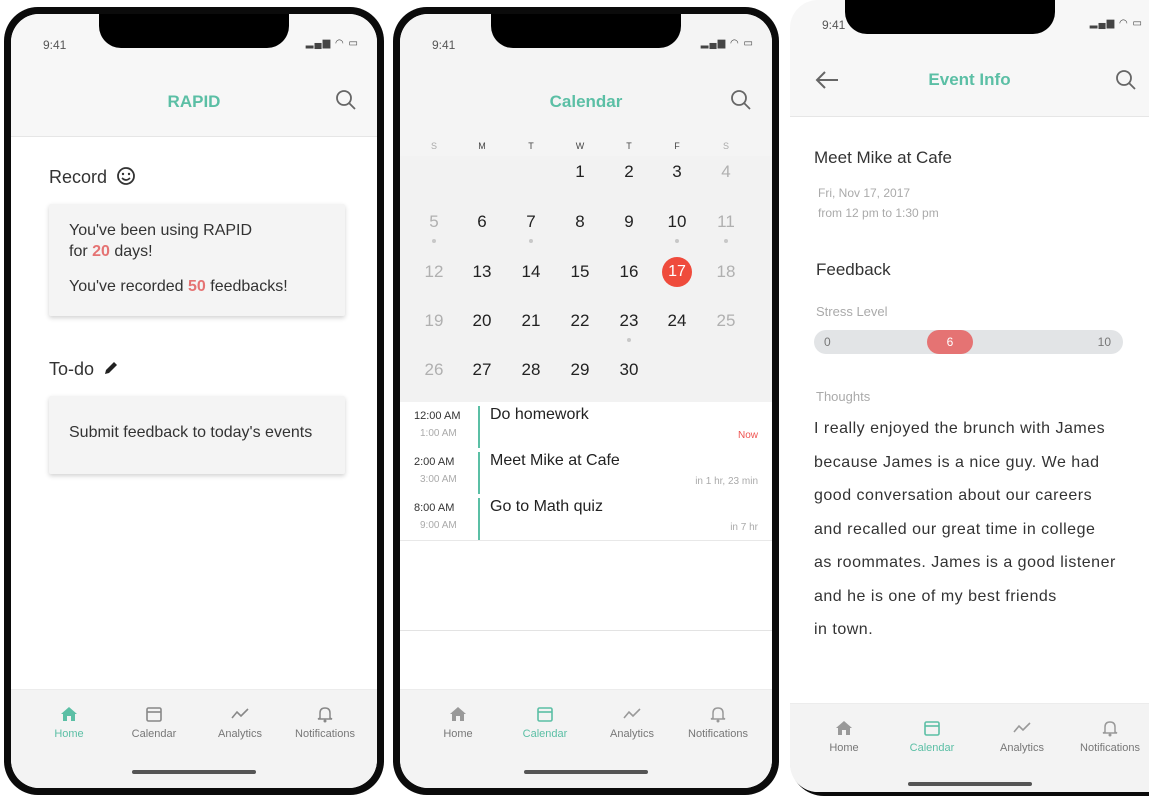 This screenshot has width=1149, height=796. I want to click on todo-card: Submit feedback to today's events, so click(197, 435).